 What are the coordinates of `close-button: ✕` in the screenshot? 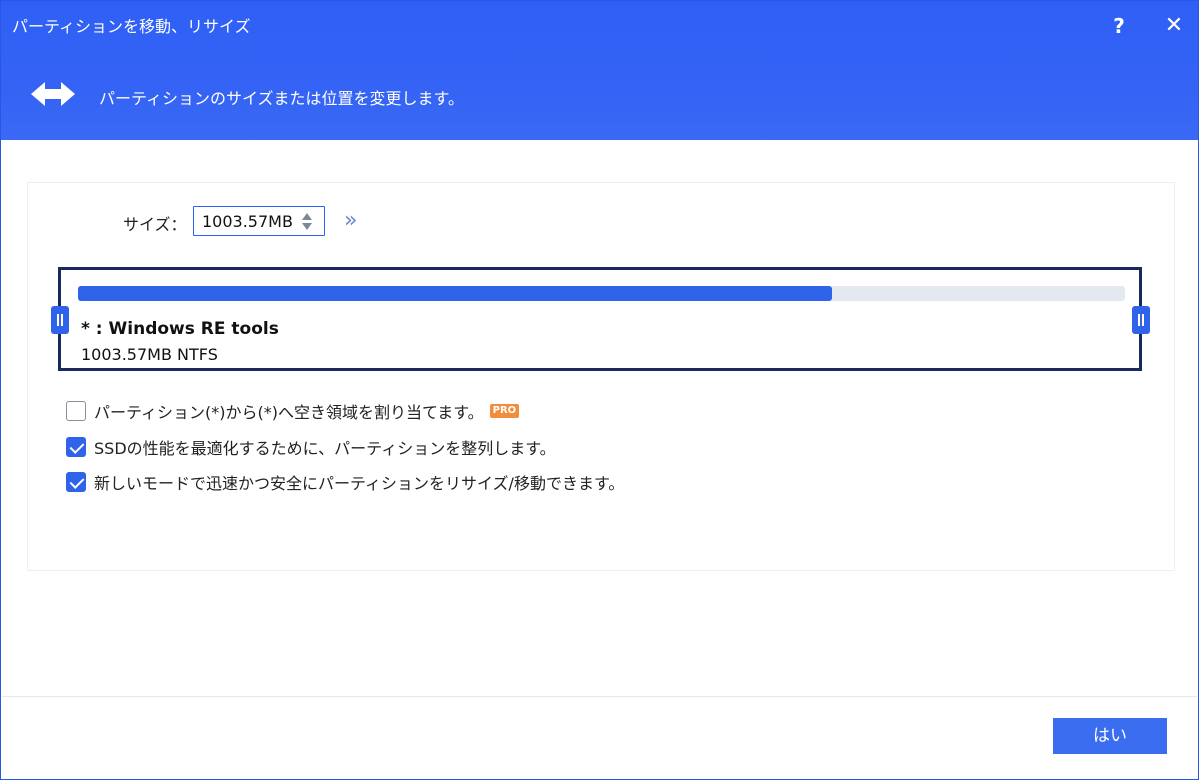 It's located at (1174, 26).